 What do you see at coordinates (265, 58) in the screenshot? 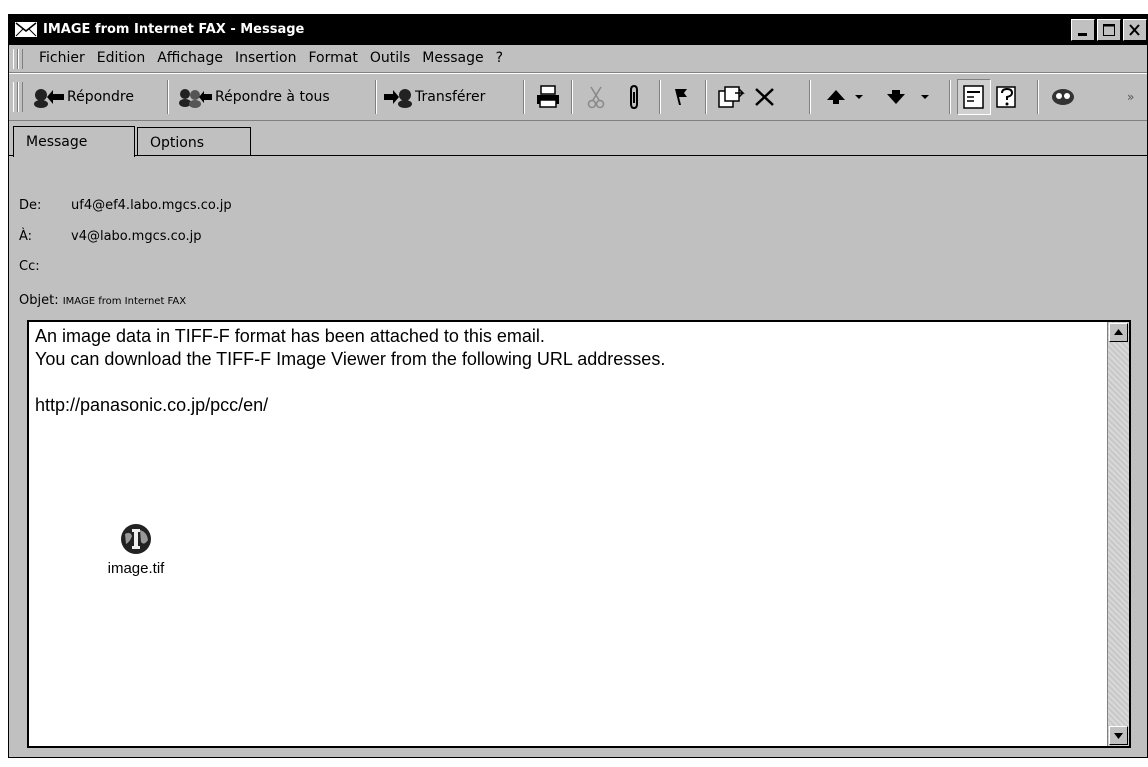
I see `menu-item-insertion: Insertion` at bounding box center [265, 58].